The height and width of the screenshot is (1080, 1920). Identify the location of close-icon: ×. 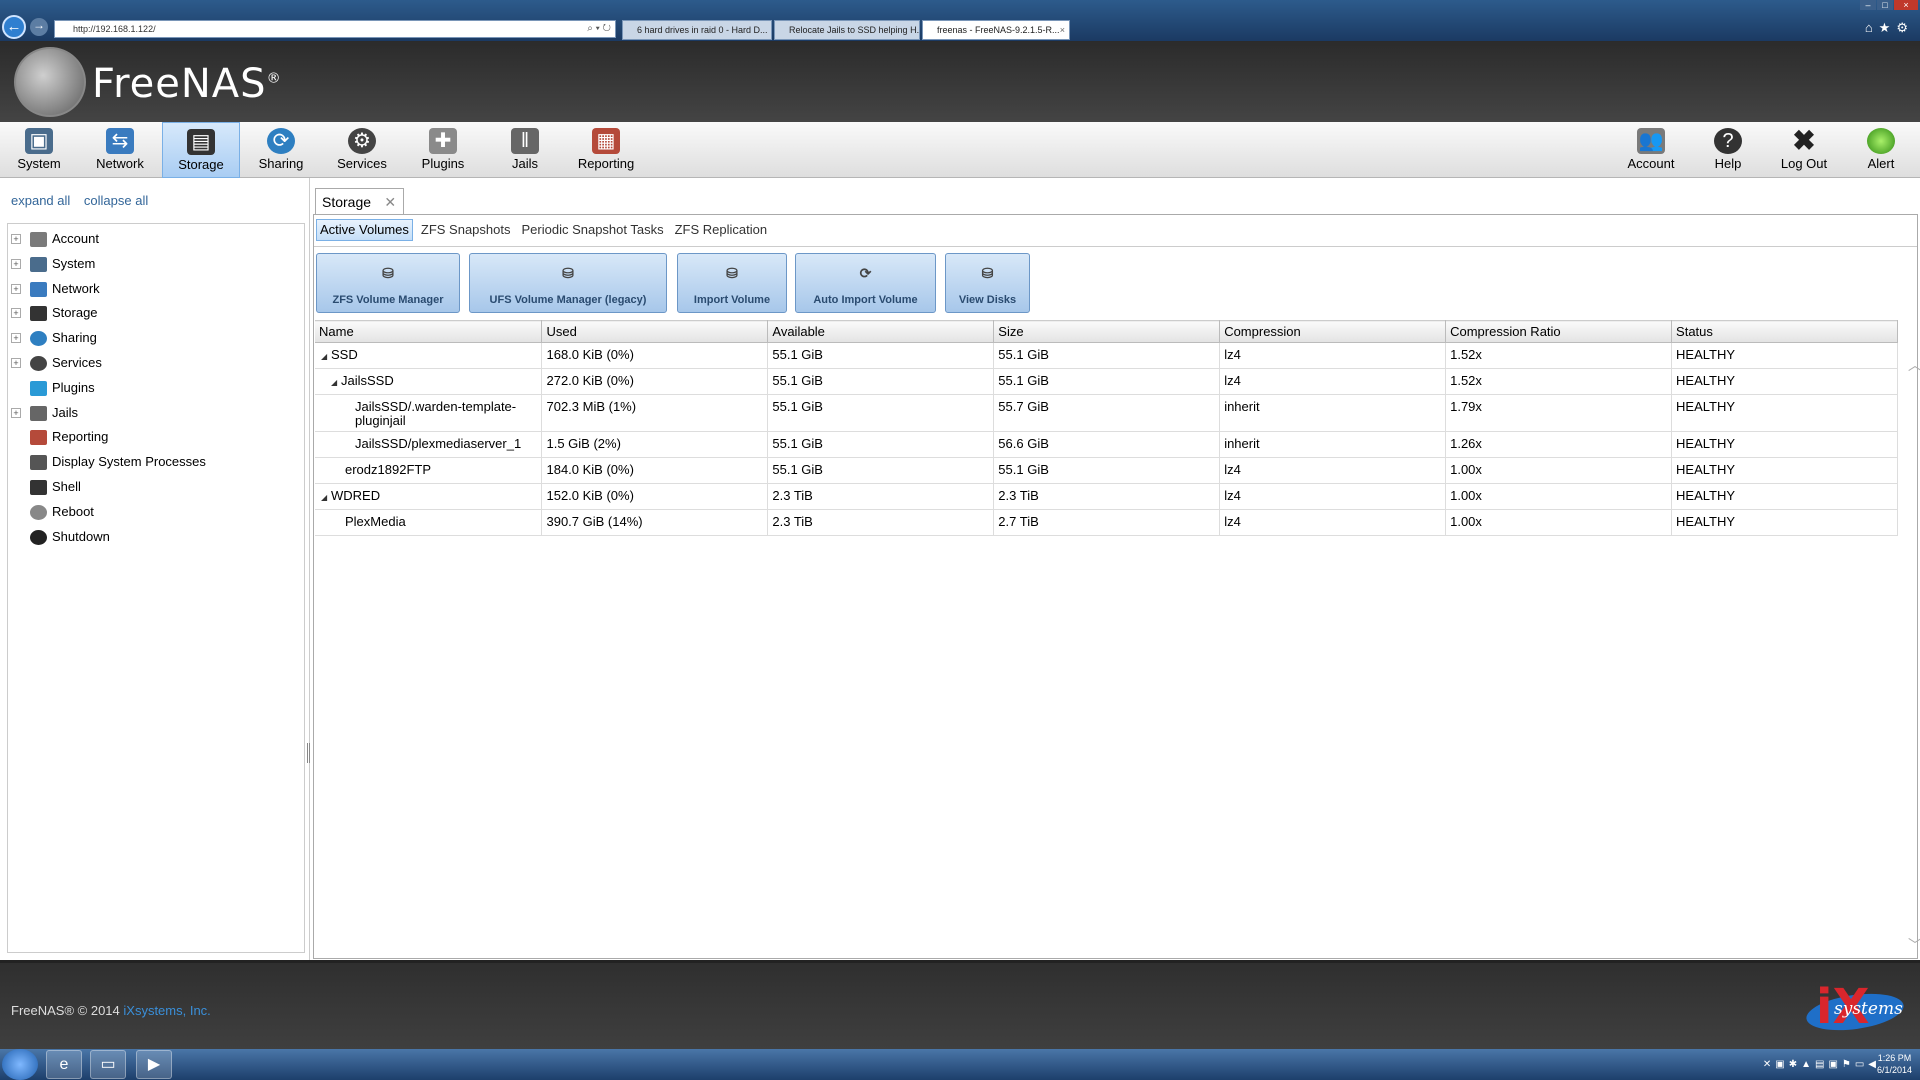
(1062, 30).